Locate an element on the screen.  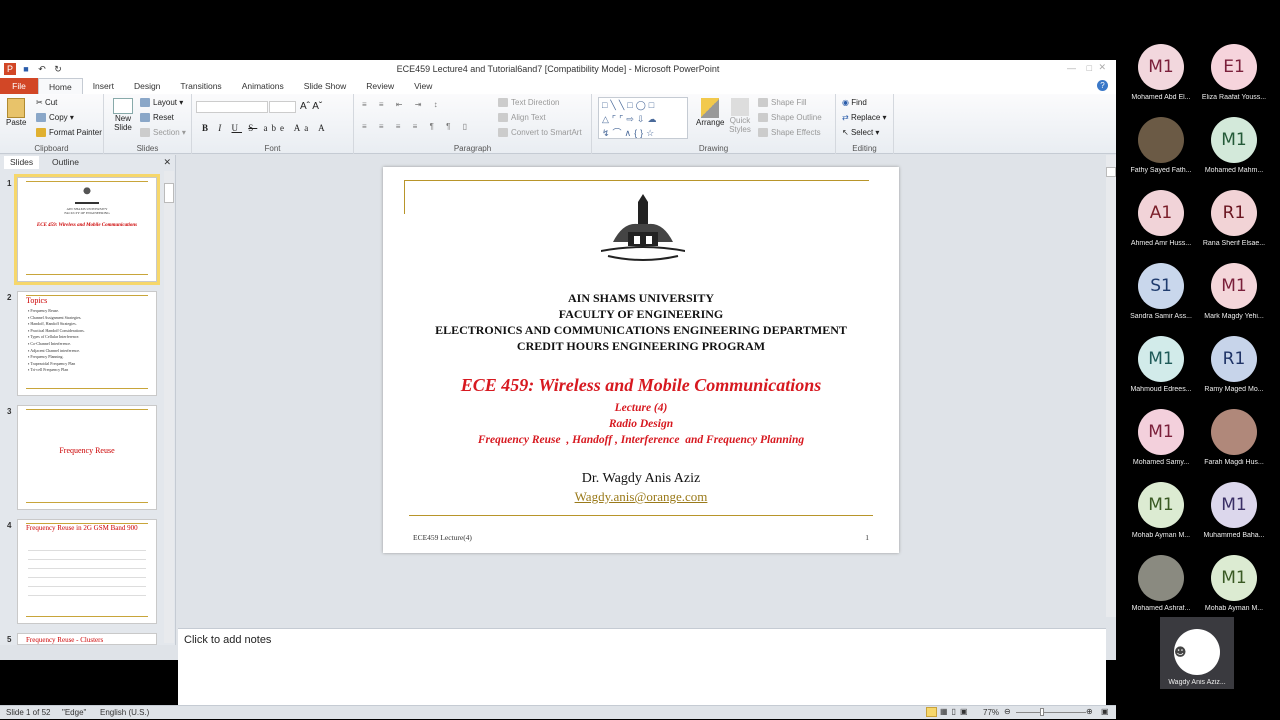
theme-name: "Edge" is located at coordinates (74, 712).